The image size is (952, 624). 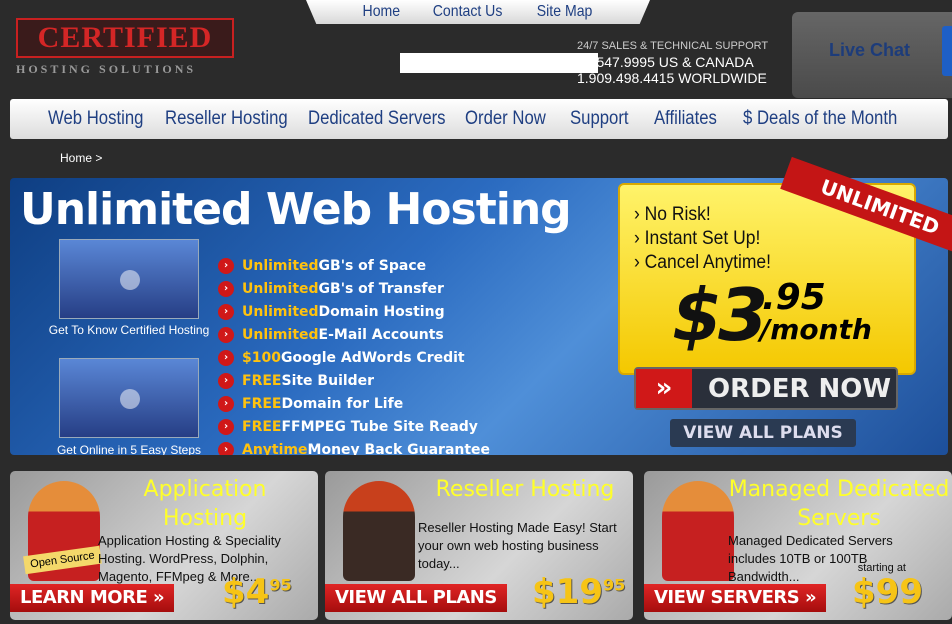 I want to click on nav-affiliates: Affiliates, so click(x=695, y=119).